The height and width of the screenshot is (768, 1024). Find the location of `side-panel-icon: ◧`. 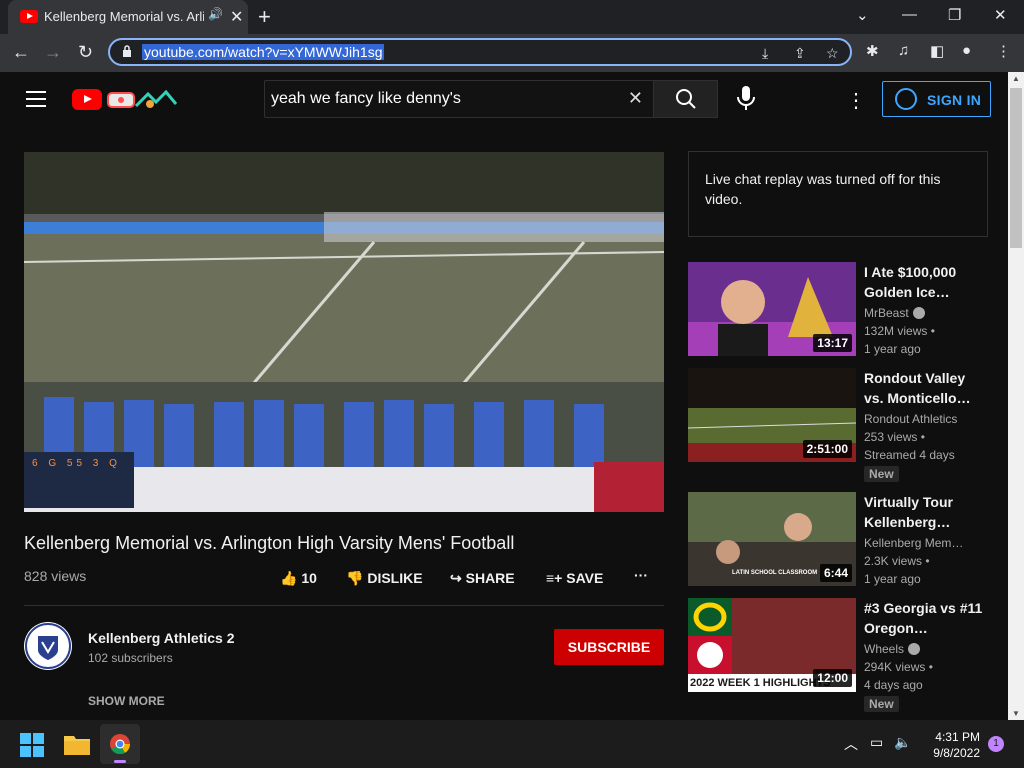

side-panel-icon: ◧ is located at coordinates (937, 51).